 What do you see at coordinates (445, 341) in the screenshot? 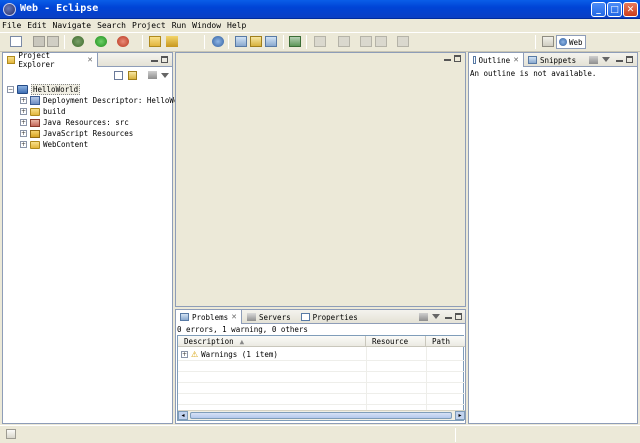
I see `column-path: Path` at bounding box center [445, 341].